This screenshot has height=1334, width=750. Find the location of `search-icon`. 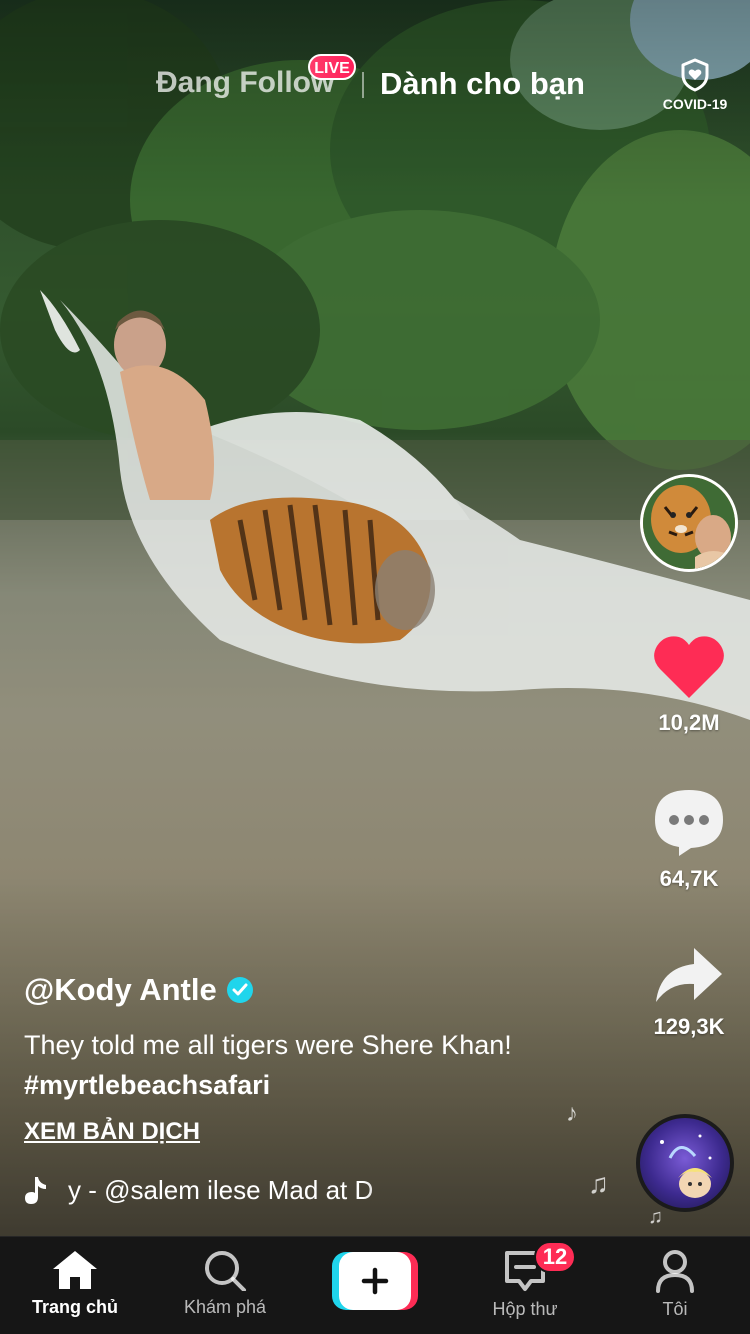

search-icon is located at coordinates (225, 1271).